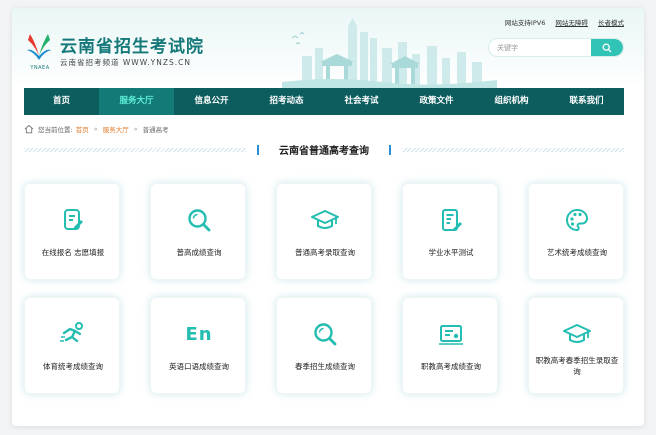  I want to click on site-subtitle: 云南省招考频道 WWW.YNZS.CN, so click(125, 62).